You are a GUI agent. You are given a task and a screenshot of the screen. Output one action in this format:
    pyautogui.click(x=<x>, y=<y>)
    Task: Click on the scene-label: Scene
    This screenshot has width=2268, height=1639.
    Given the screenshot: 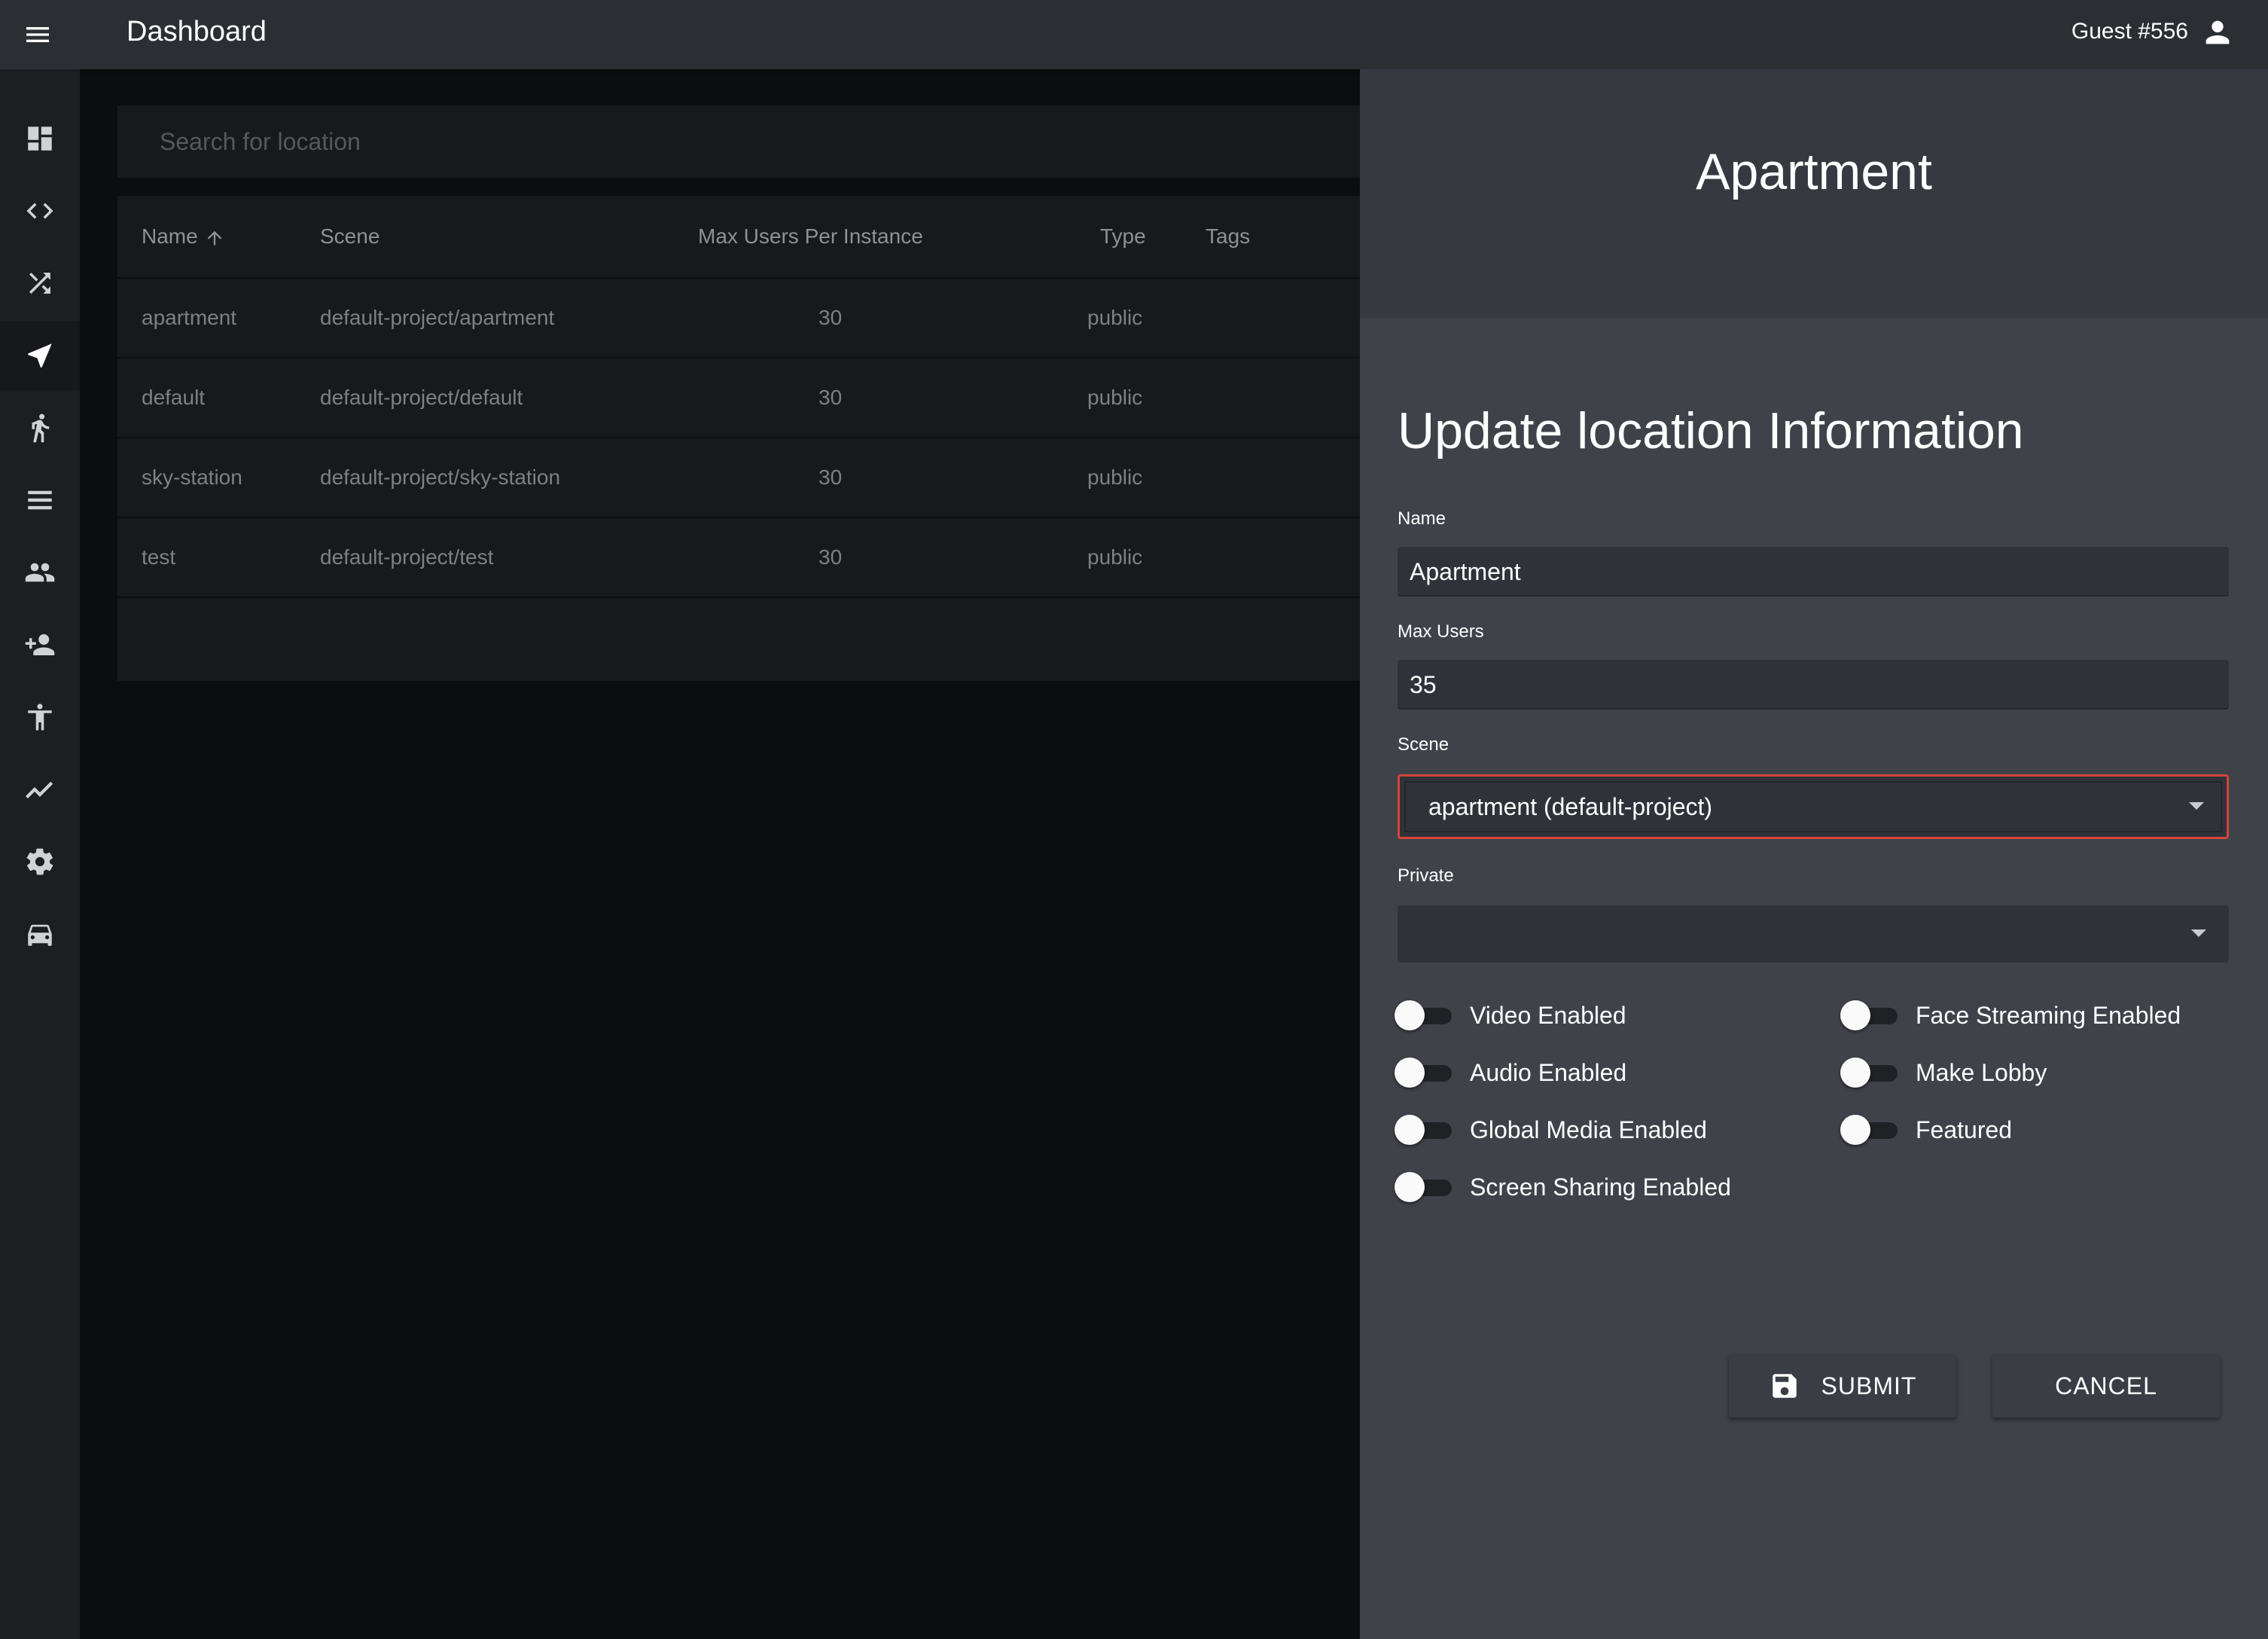 What is the action you would take?
    pyautogui.click(x=1424, y=744)
    